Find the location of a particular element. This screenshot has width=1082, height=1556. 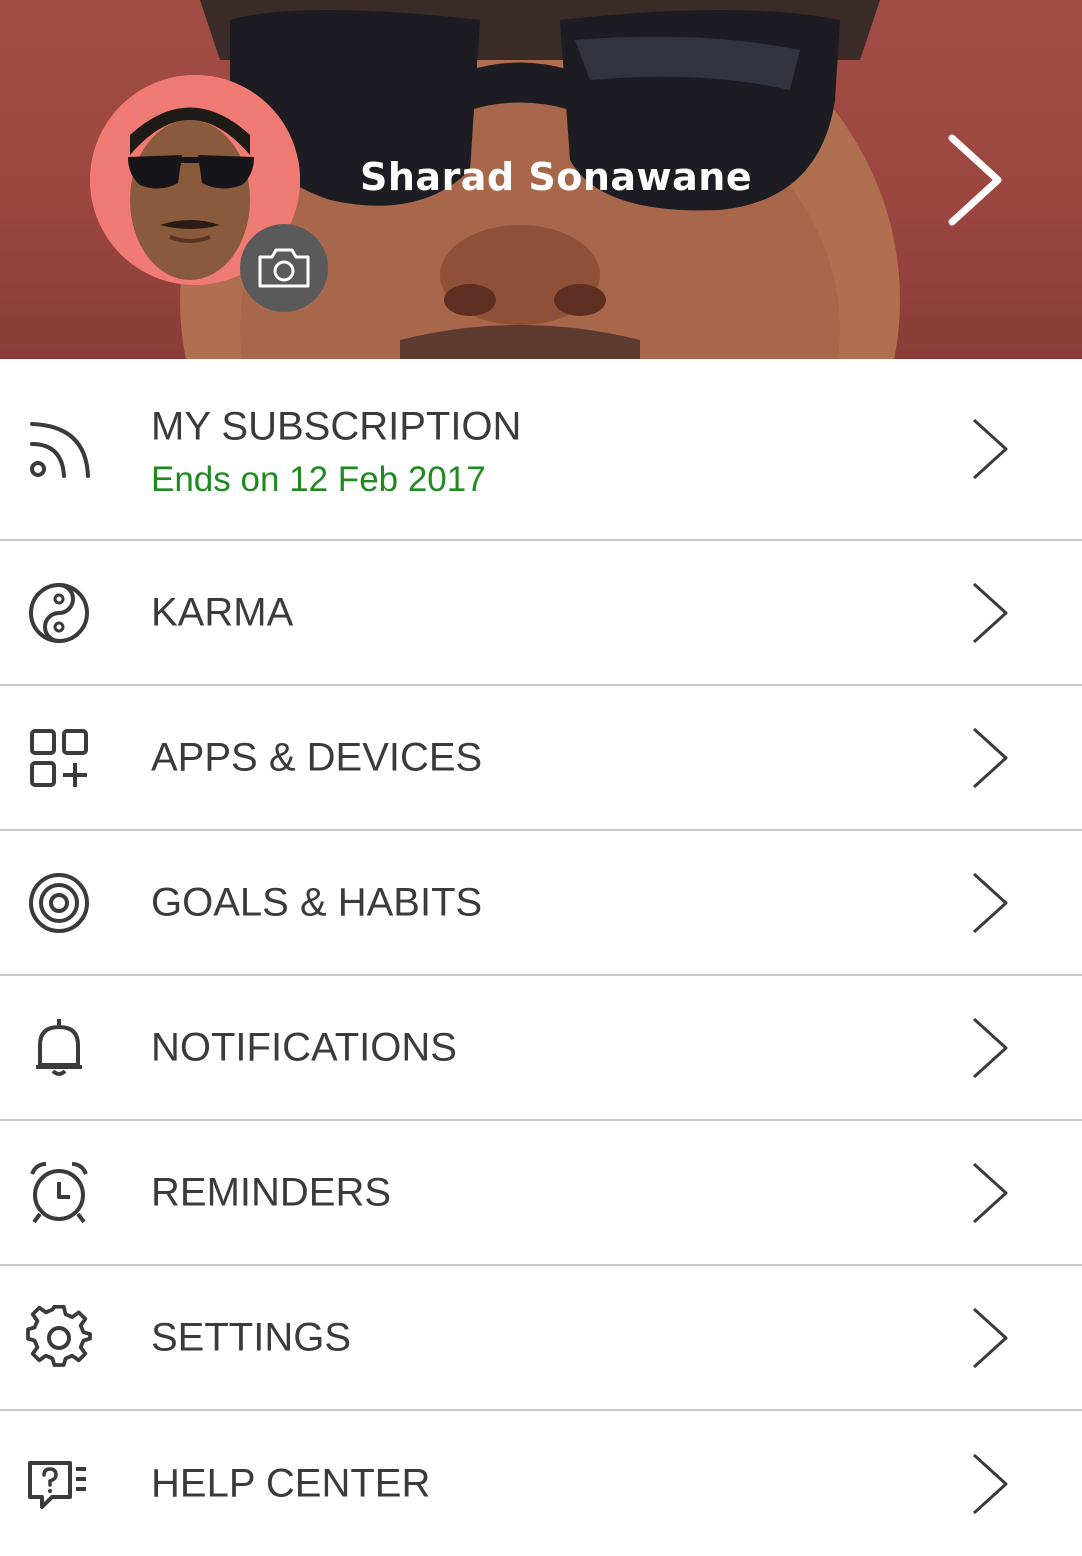

bell-icon is located at coordinates (59, 1047).